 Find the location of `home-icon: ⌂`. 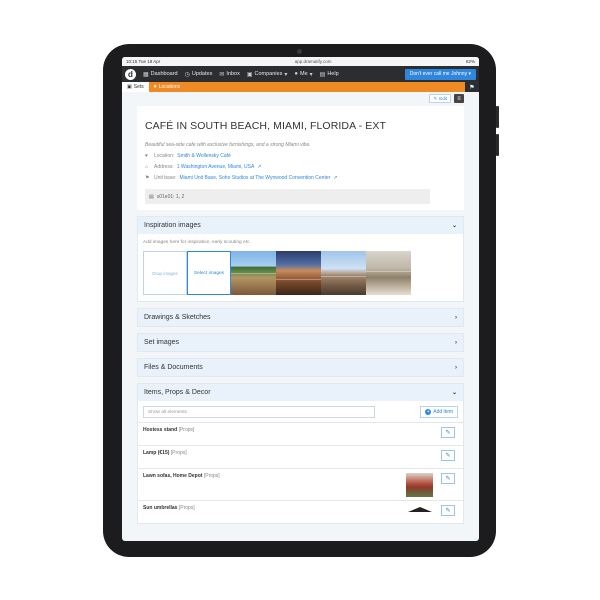

home-icon: ⌂ is located at coordinates (147, 167).